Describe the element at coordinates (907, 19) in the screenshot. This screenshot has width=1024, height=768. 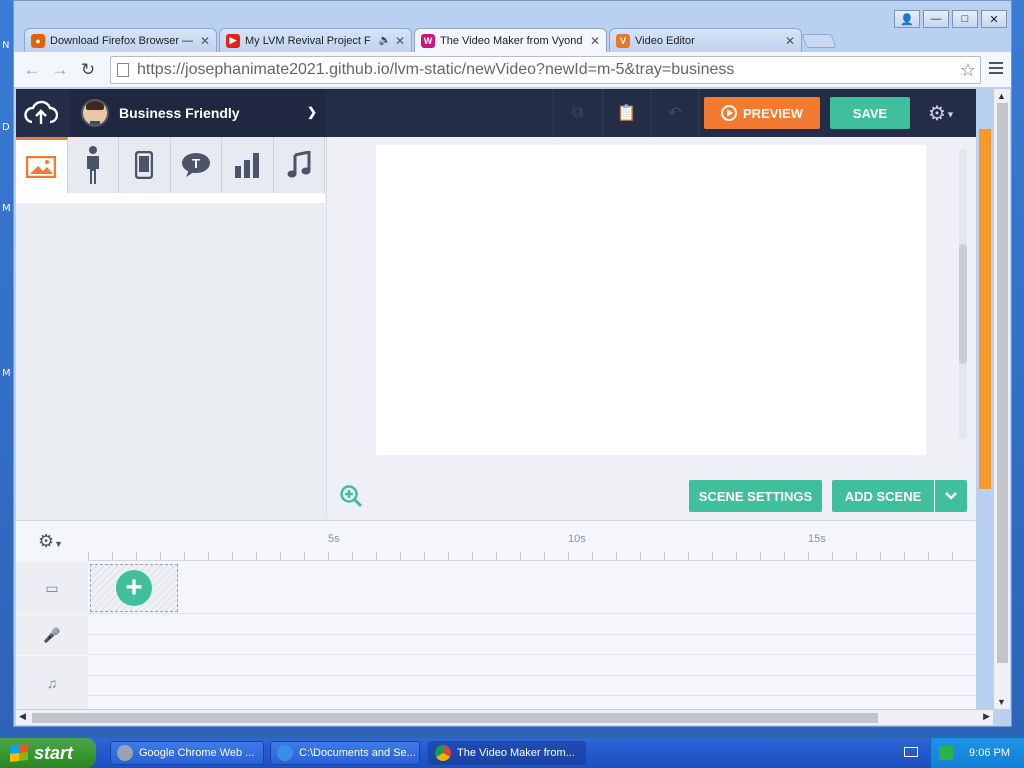
I see `user-icon: 👤` at that location.